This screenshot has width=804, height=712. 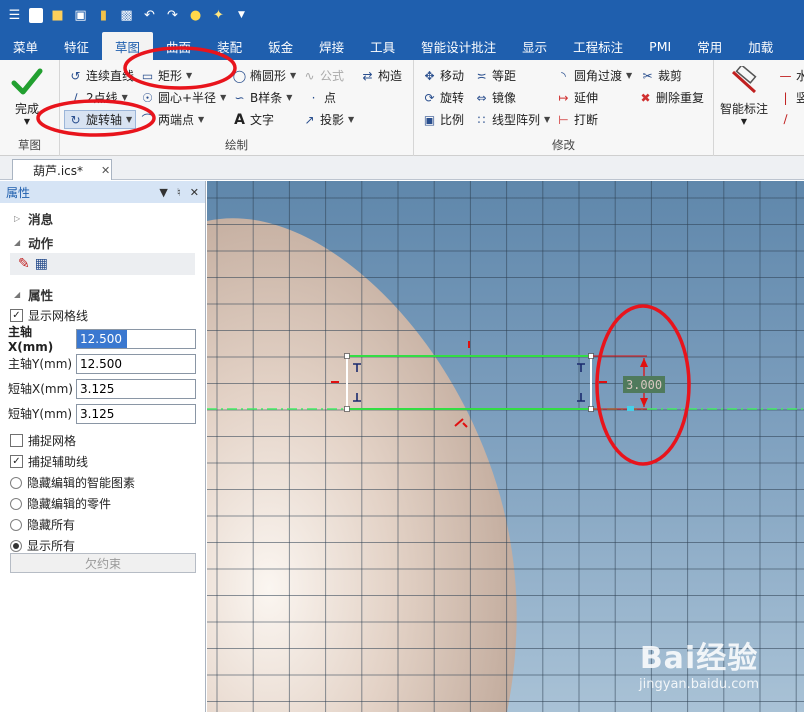 I want to click on light-bulb-icon: ●, so click(x=195, y=15).